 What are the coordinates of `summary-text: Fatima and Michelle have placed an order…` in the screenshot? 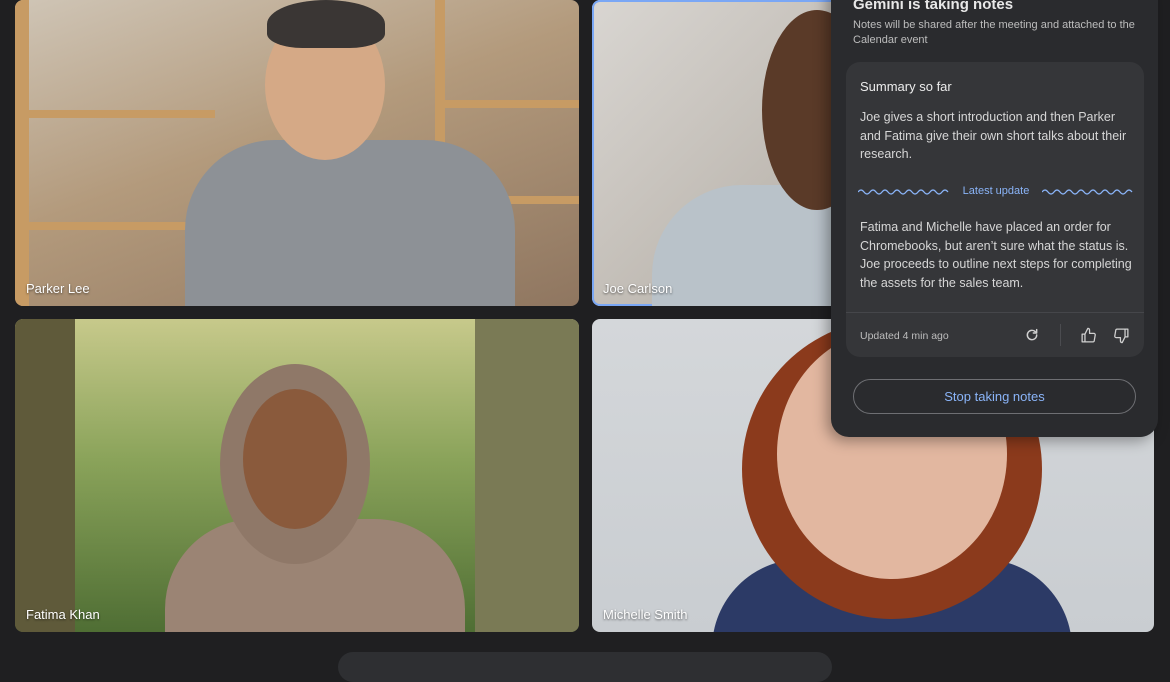 It's located at (996, 255).